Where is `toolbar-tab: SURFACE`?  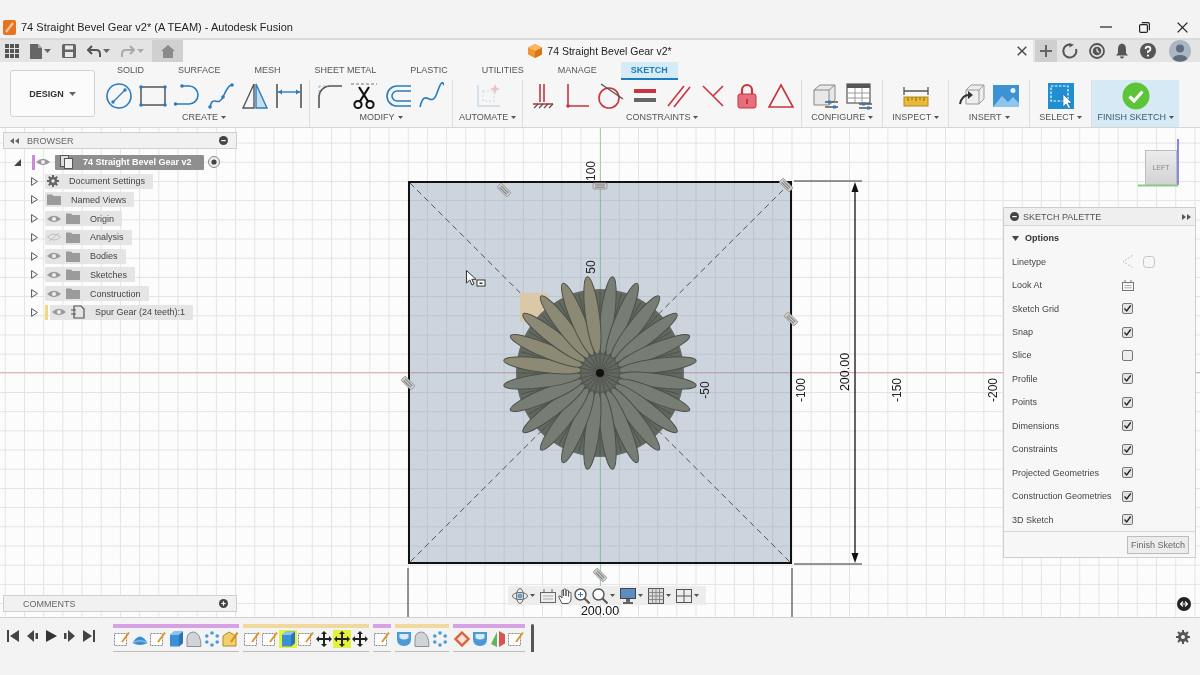 toolbar-tab: SURFACE is located at coordinates (199, 71).